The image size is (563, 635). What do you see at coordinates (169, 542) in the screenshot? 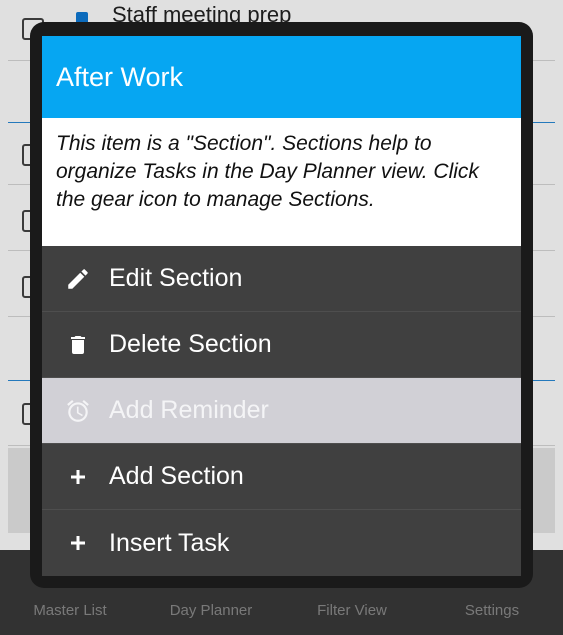
I see `menu-item-label: Insert Task` at bounding box center [169, 542].